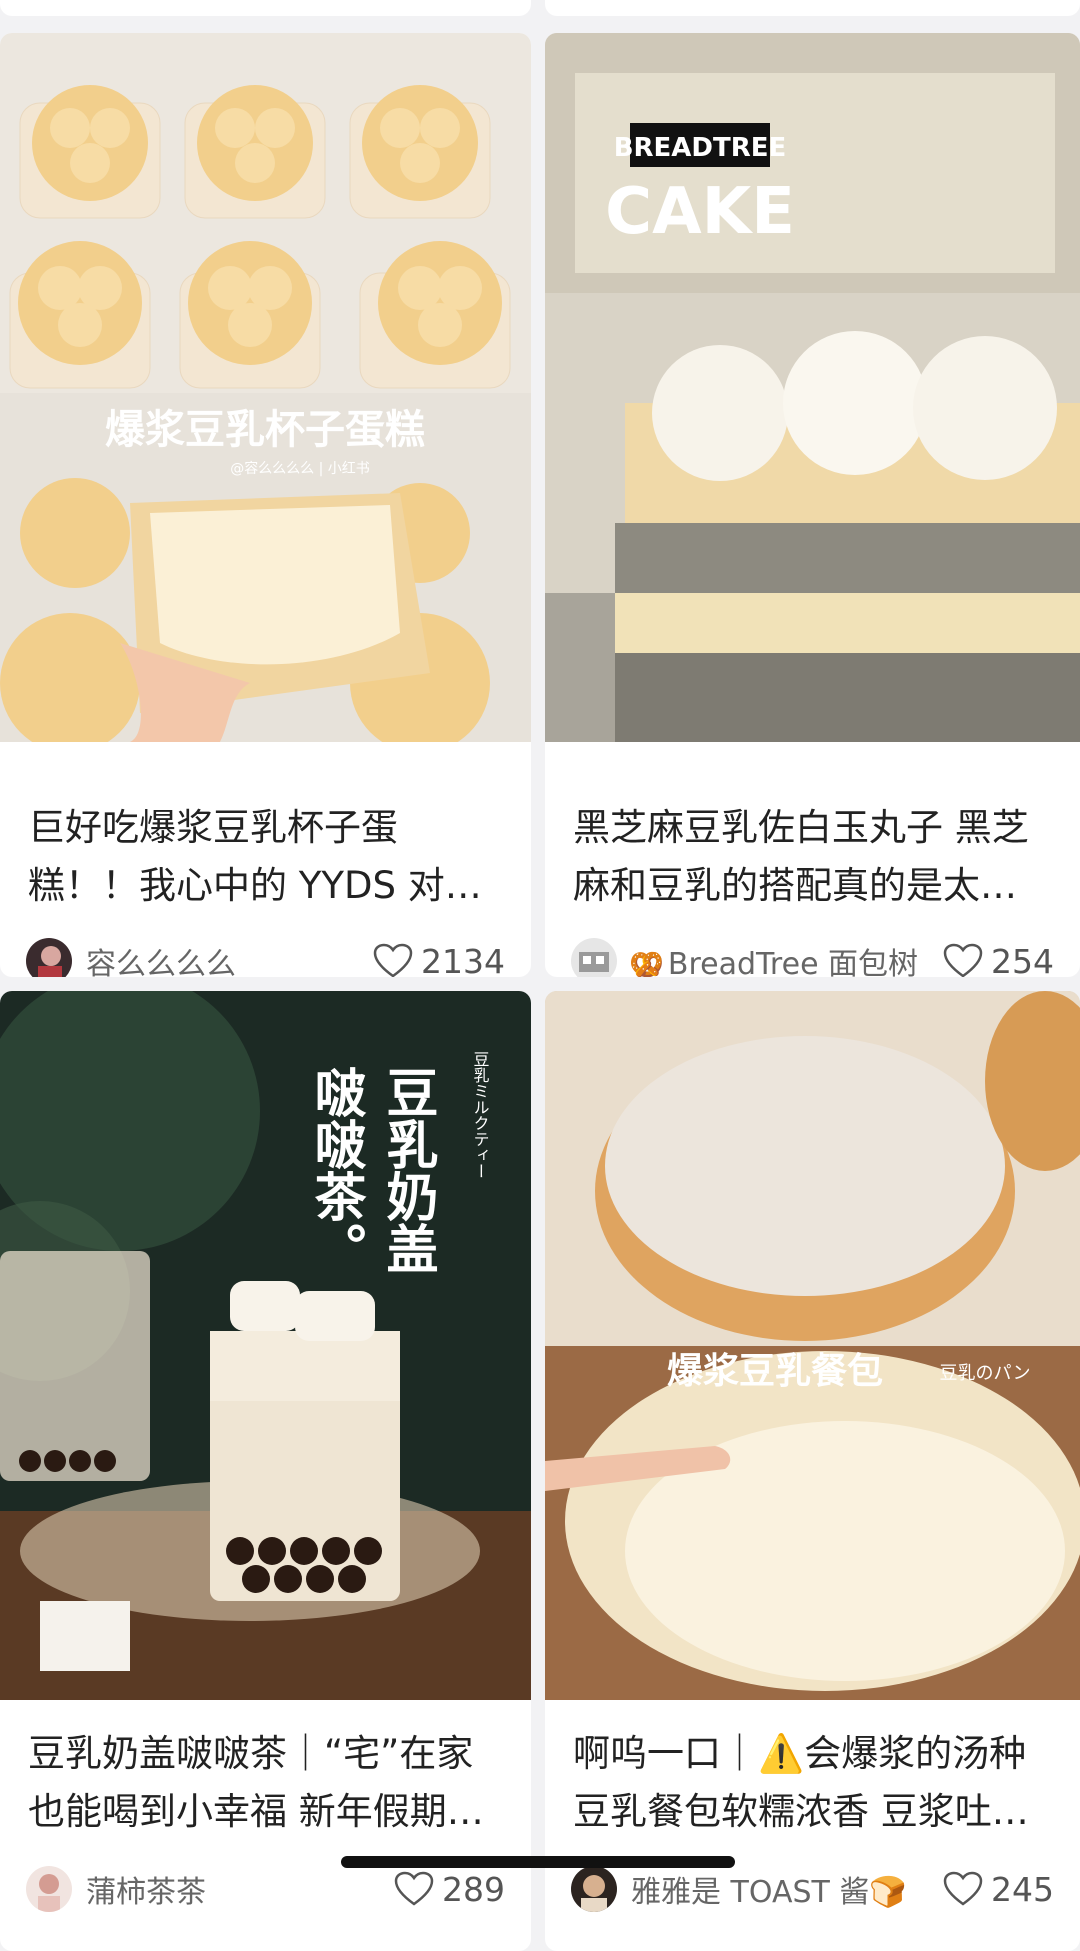 The width and height of the screenshot is (1080, 1951). I want to click on note-meta: 雅雅是 TOAST 酱🍞 245, so click(812, 1889).